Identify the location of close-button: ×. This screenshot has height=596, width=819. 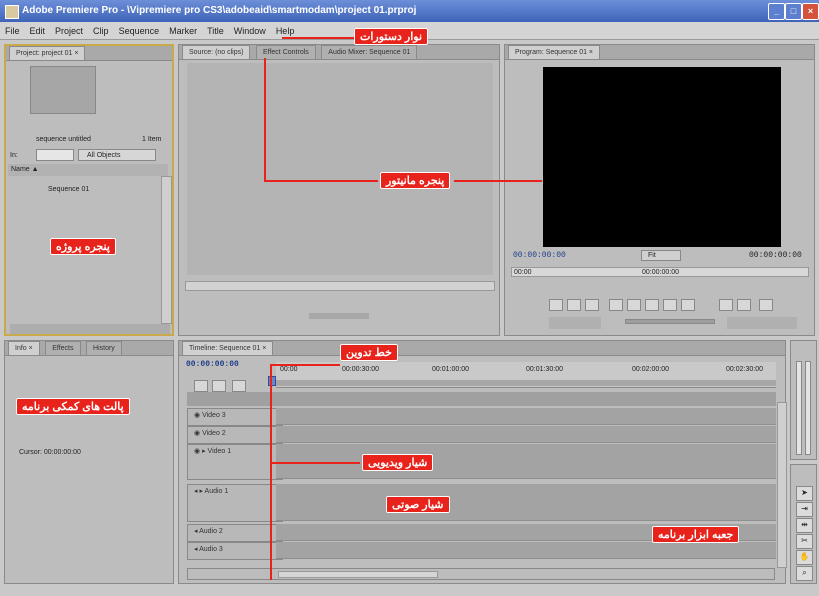
(810, 11).